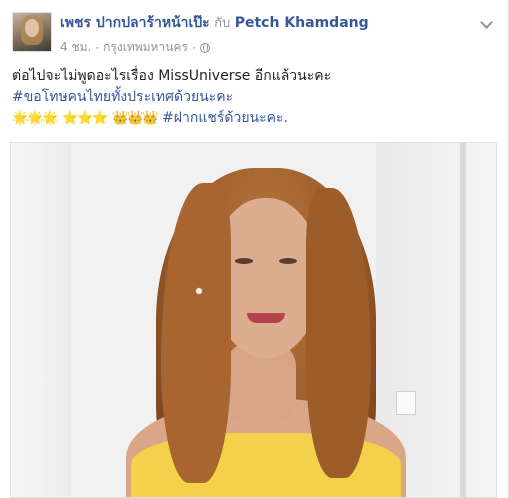 The height and width of the screenshot is (498, 509). I want to click on mouth, so click(266, 318).